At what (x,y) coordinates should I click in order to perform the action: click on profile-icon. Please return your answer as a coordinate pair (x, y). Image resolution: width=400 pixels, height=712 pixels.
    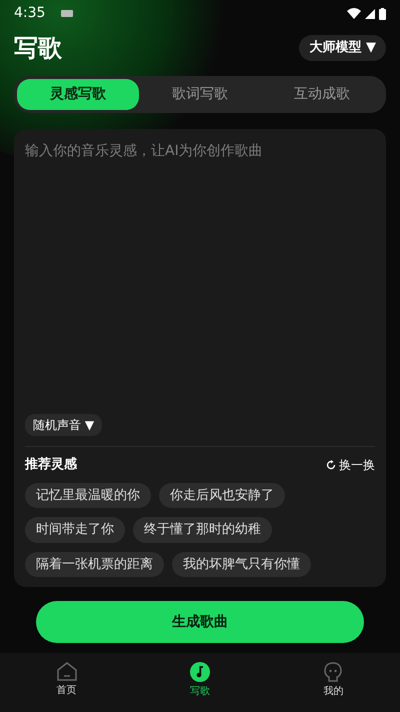
    Looking at the image, I should click on (333, 672).